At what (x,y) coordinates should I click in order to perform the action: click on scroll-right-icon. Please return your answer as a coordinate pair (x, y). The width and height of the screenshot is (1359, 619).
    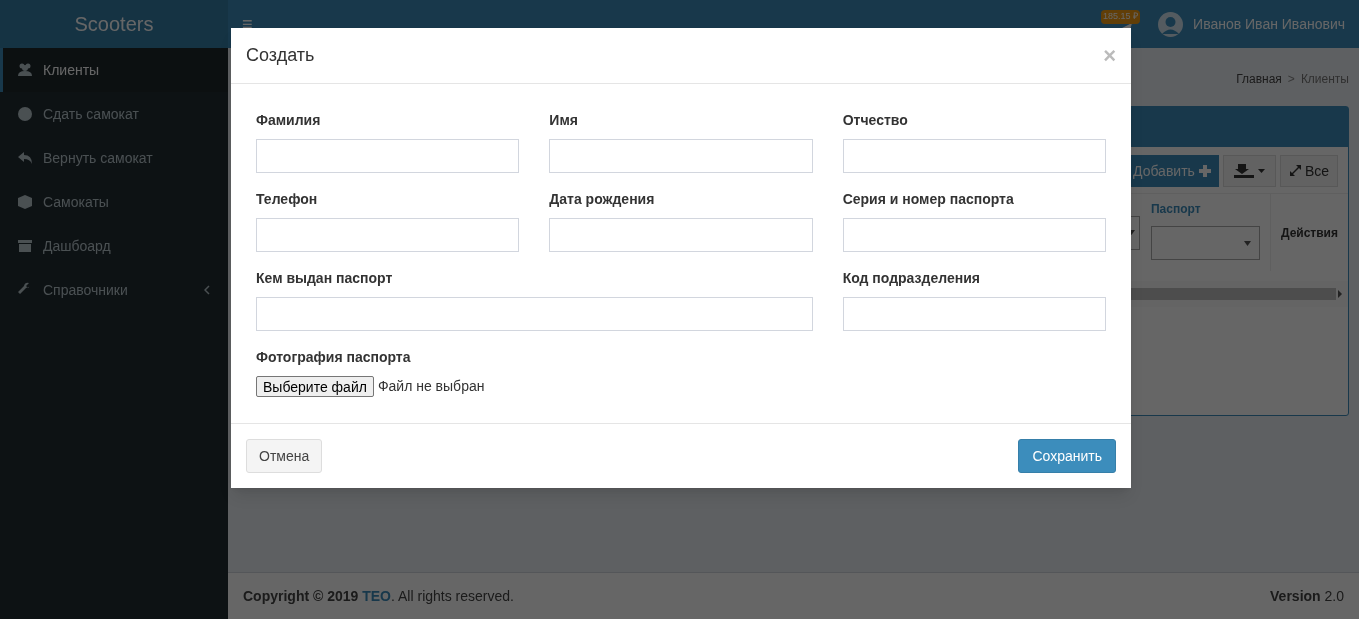
    Looking at the image, I should click on (1340, 294).